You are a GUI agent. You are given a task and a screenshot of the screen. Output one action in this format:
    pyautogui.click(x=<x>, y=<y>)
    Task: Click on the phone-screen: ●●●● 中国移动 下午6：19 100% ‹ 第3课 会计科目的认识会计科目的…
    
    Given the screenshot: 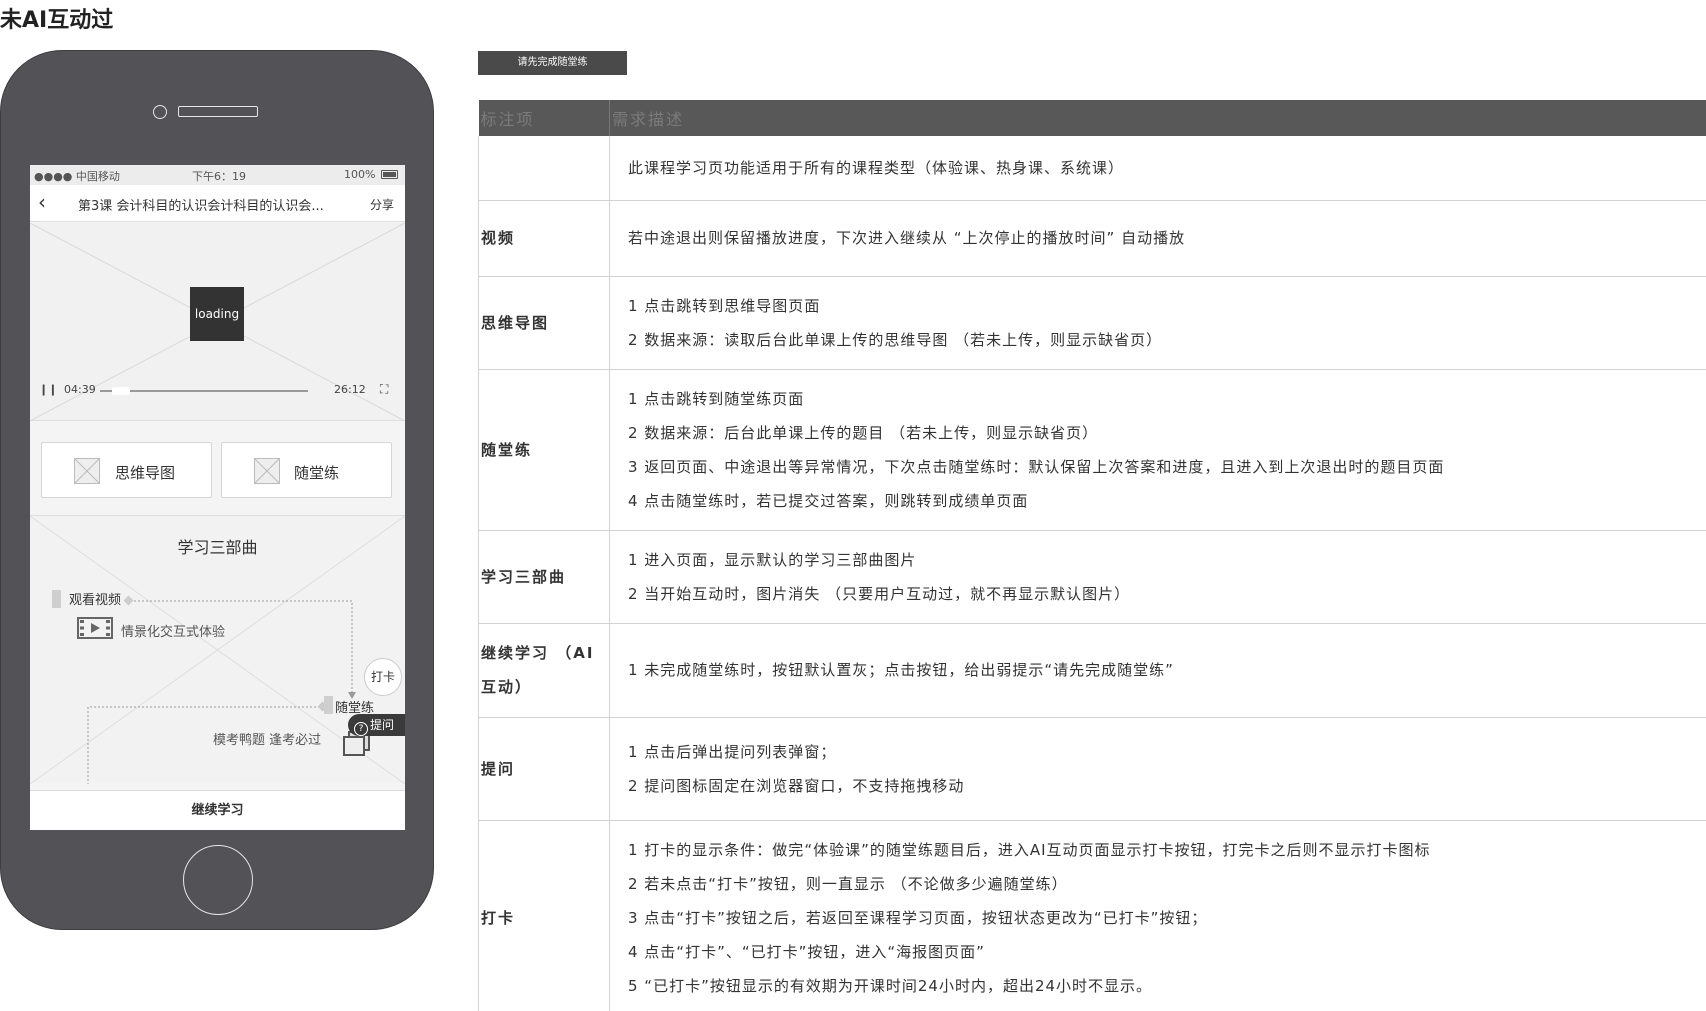 What is the action you would take?
    pyautogui.click(x=217, y=497)
    